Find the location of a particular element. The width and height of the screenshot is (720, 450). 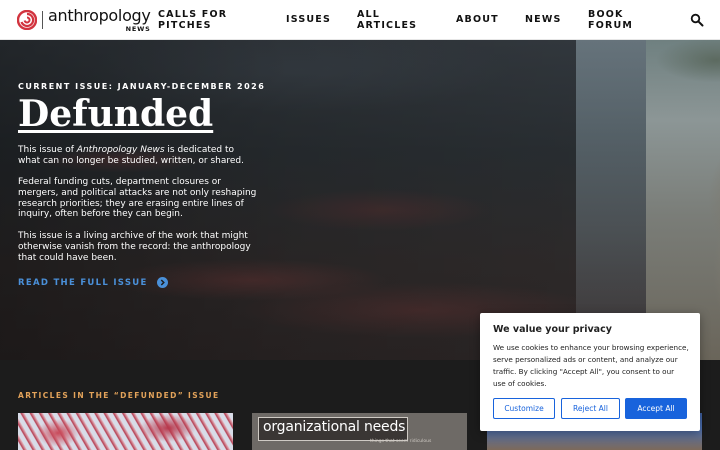

current-issue-label: CURRENT ISSUE: JANUARY-DECEMBER 2026 is located at coordinates (142, 86).